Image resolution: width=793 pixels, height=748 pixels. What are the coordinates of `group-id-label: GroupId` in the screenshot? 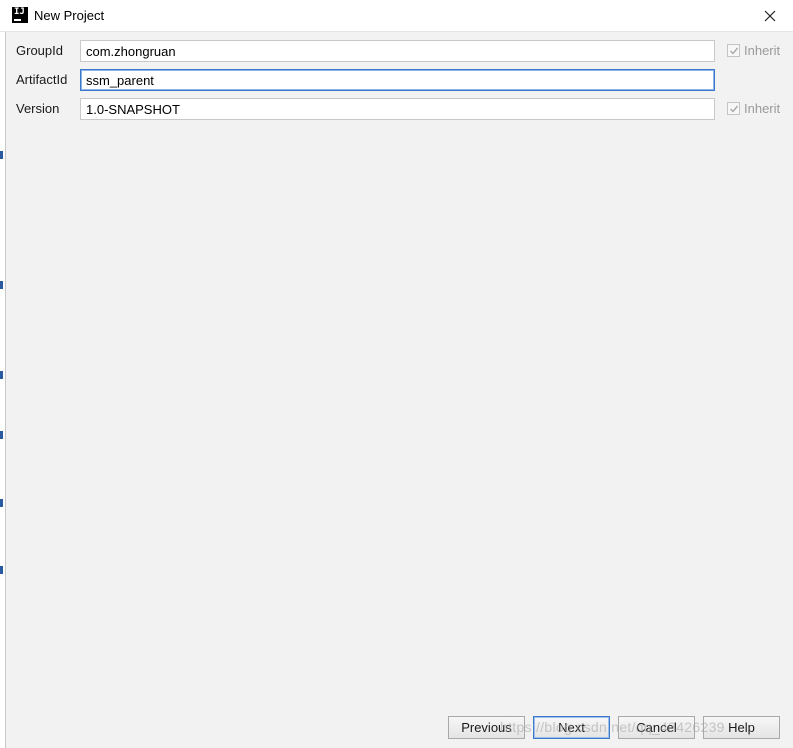 It's located at (39, 50).